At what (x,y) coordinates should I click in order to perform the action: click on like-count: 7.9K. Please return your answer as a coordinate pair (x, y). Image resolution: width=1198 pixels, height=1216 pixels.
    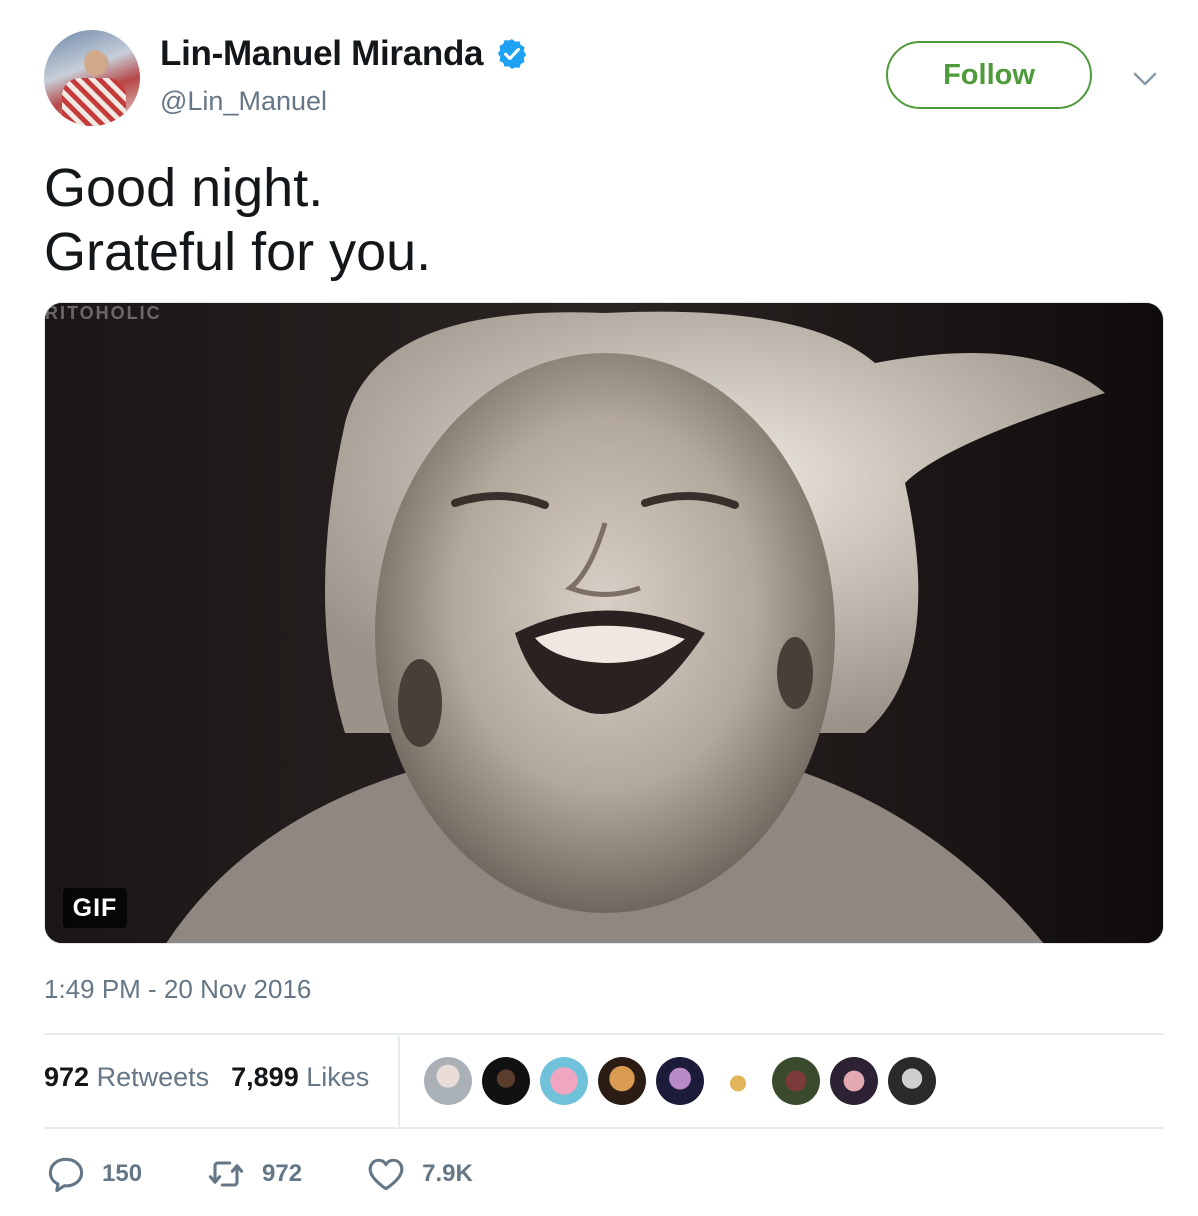
    Looking at the image, I should click on (447, 1173).